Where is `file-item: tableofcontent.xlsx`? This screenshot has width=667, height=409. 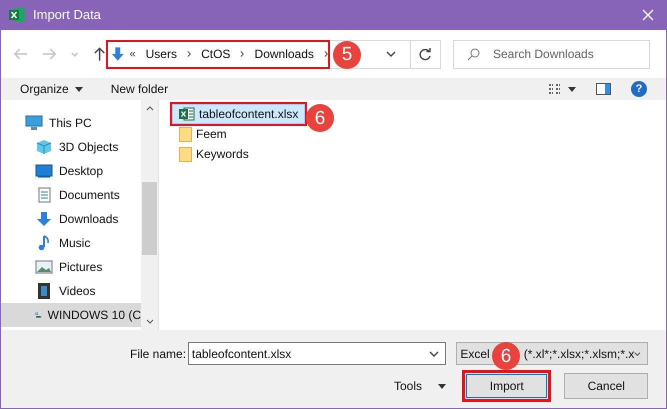
file-item: tableofcontent.xlsx is located at coordinates (239, 114).